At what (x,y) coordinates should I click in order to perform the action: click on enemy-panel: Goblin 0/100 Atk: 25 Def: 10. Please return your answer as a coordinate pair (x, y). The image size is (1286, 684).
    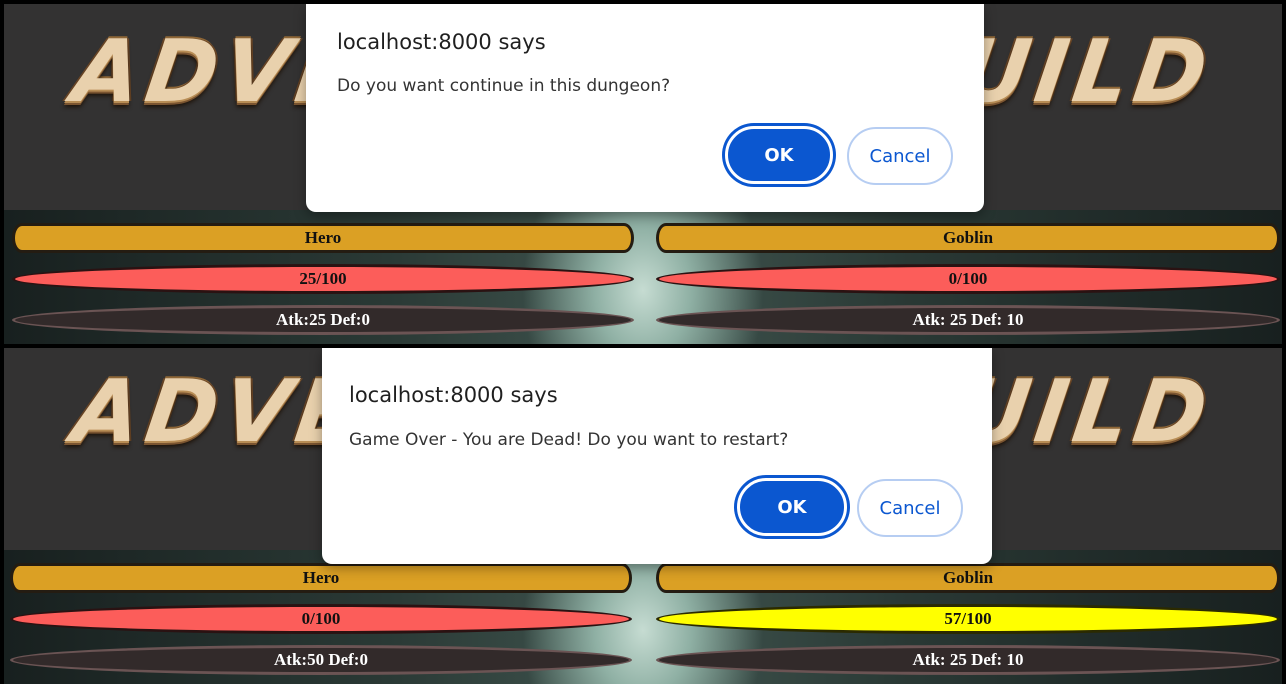
    Looking at the image, I should click on (968, 283).